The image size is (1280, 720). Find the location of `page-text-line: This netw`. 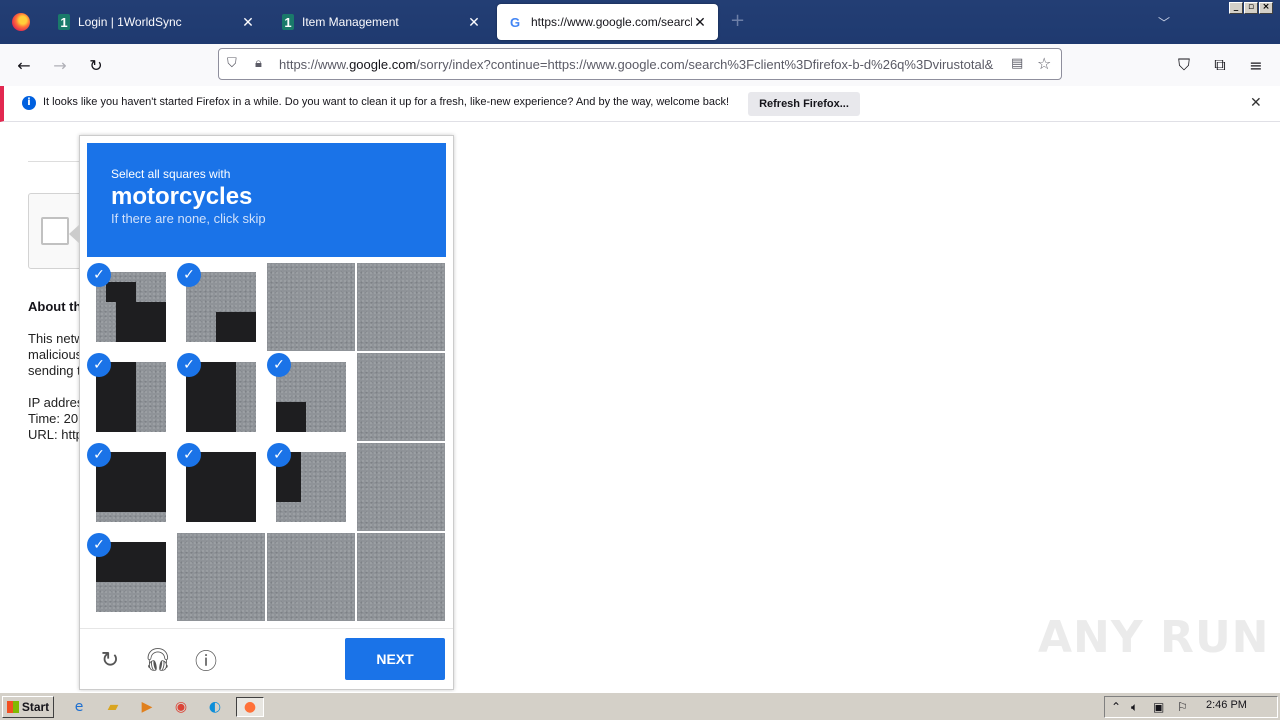

page-text-line: This netw is located at coordinates (56, 338).